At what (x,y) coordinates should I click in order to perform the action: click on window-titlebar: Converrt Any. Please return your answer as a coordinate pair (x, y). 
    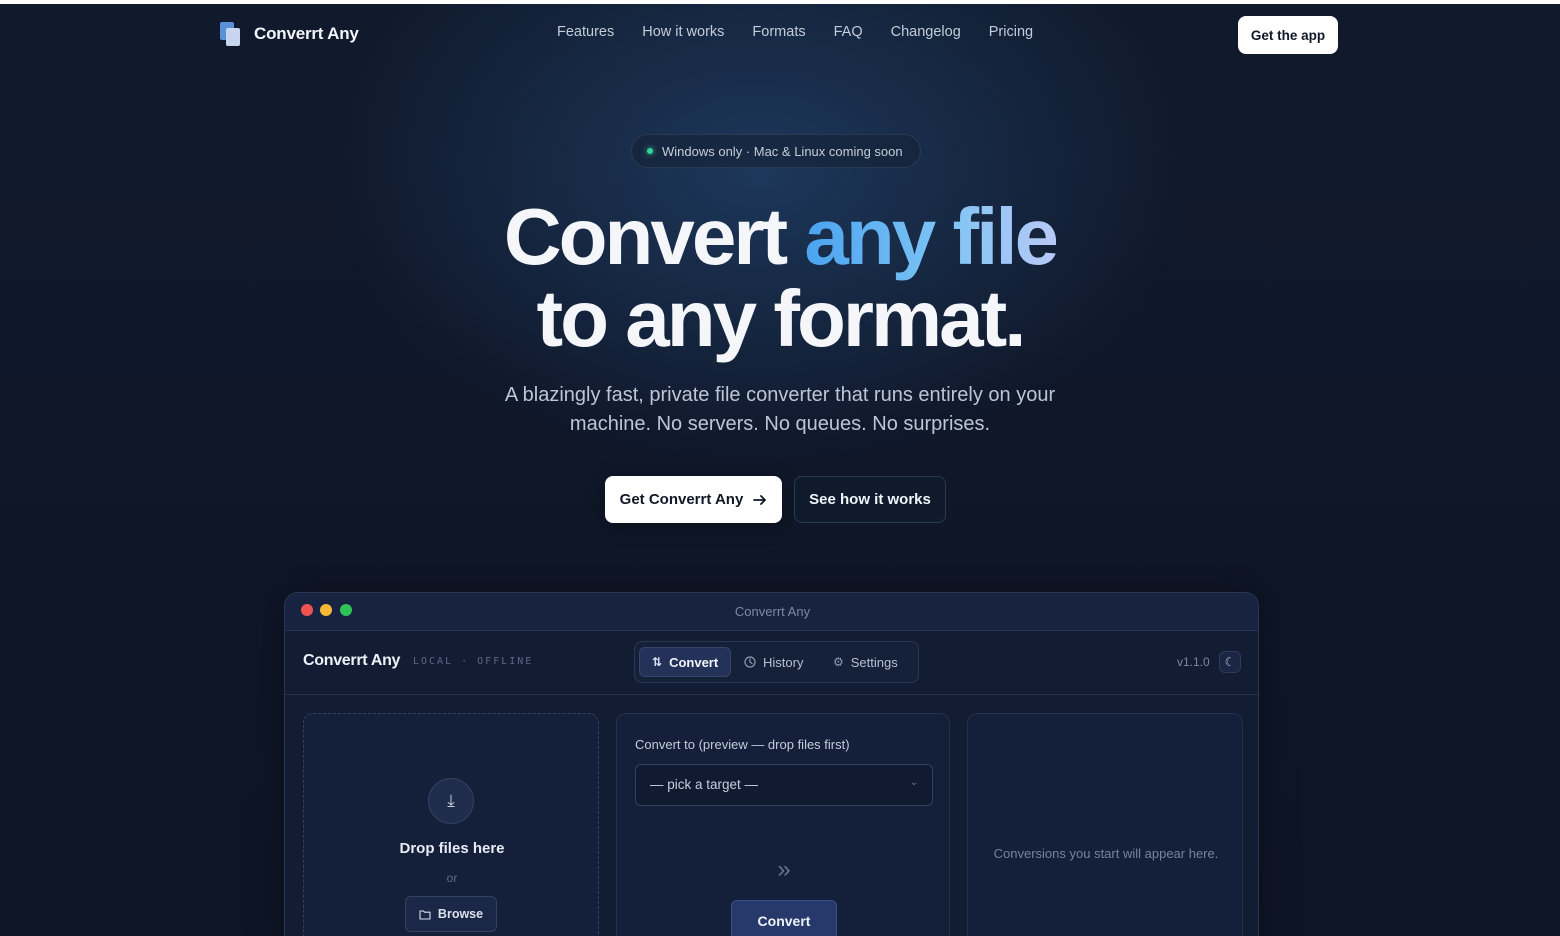
    Looking at the image, I should click on (771, 612).